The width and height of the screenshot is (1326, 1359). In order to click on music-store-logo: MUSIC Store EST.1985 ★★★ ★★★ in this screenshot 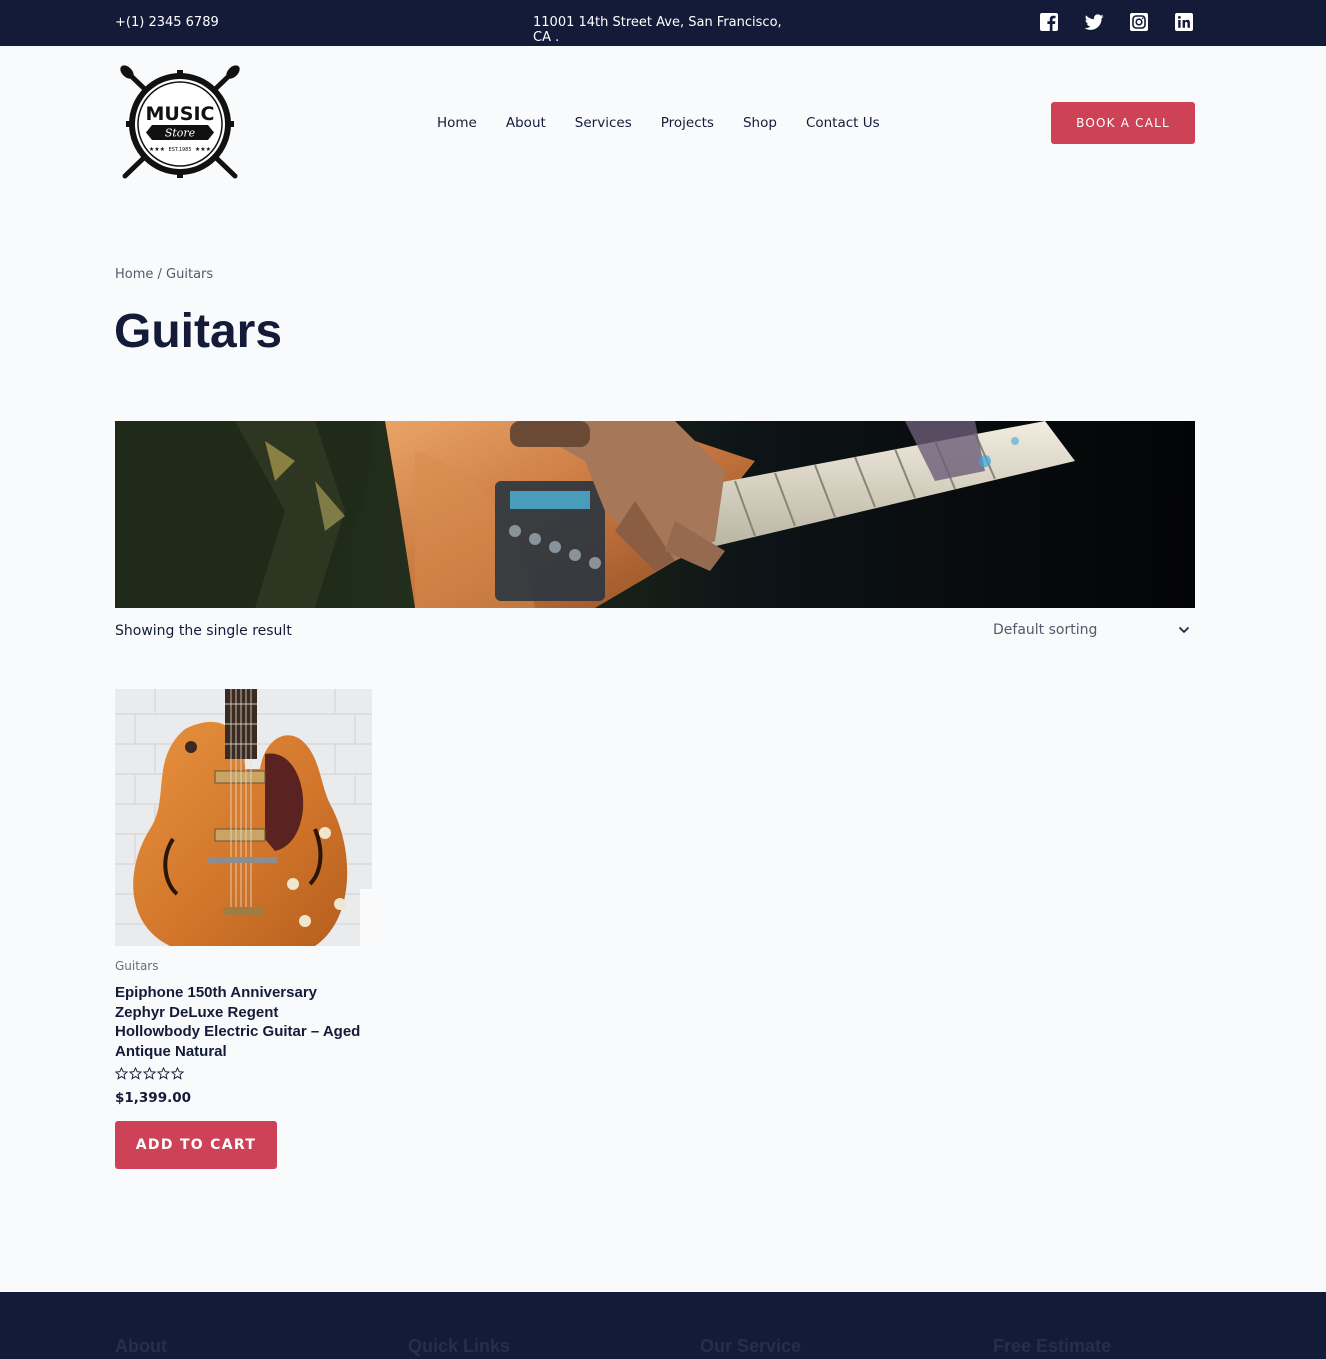, I will do `click(180, 124)`.